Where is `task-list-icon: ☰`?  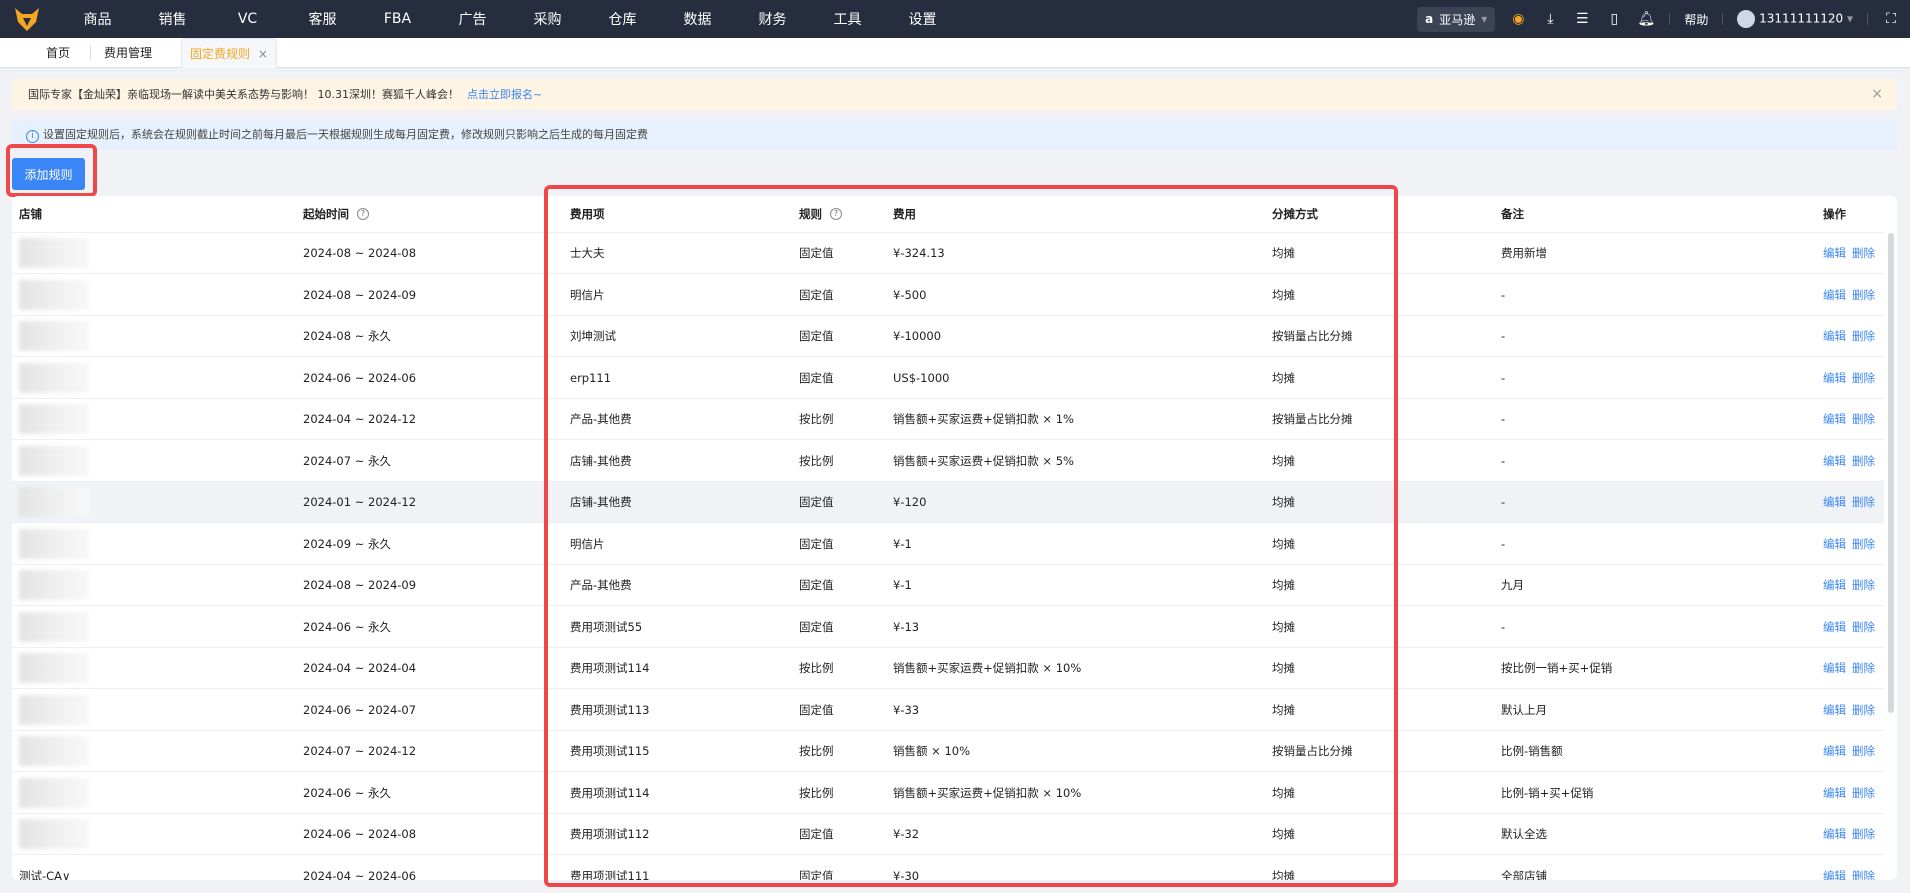 task-list-icon: ☰ is located at coordinates (1582, 19).